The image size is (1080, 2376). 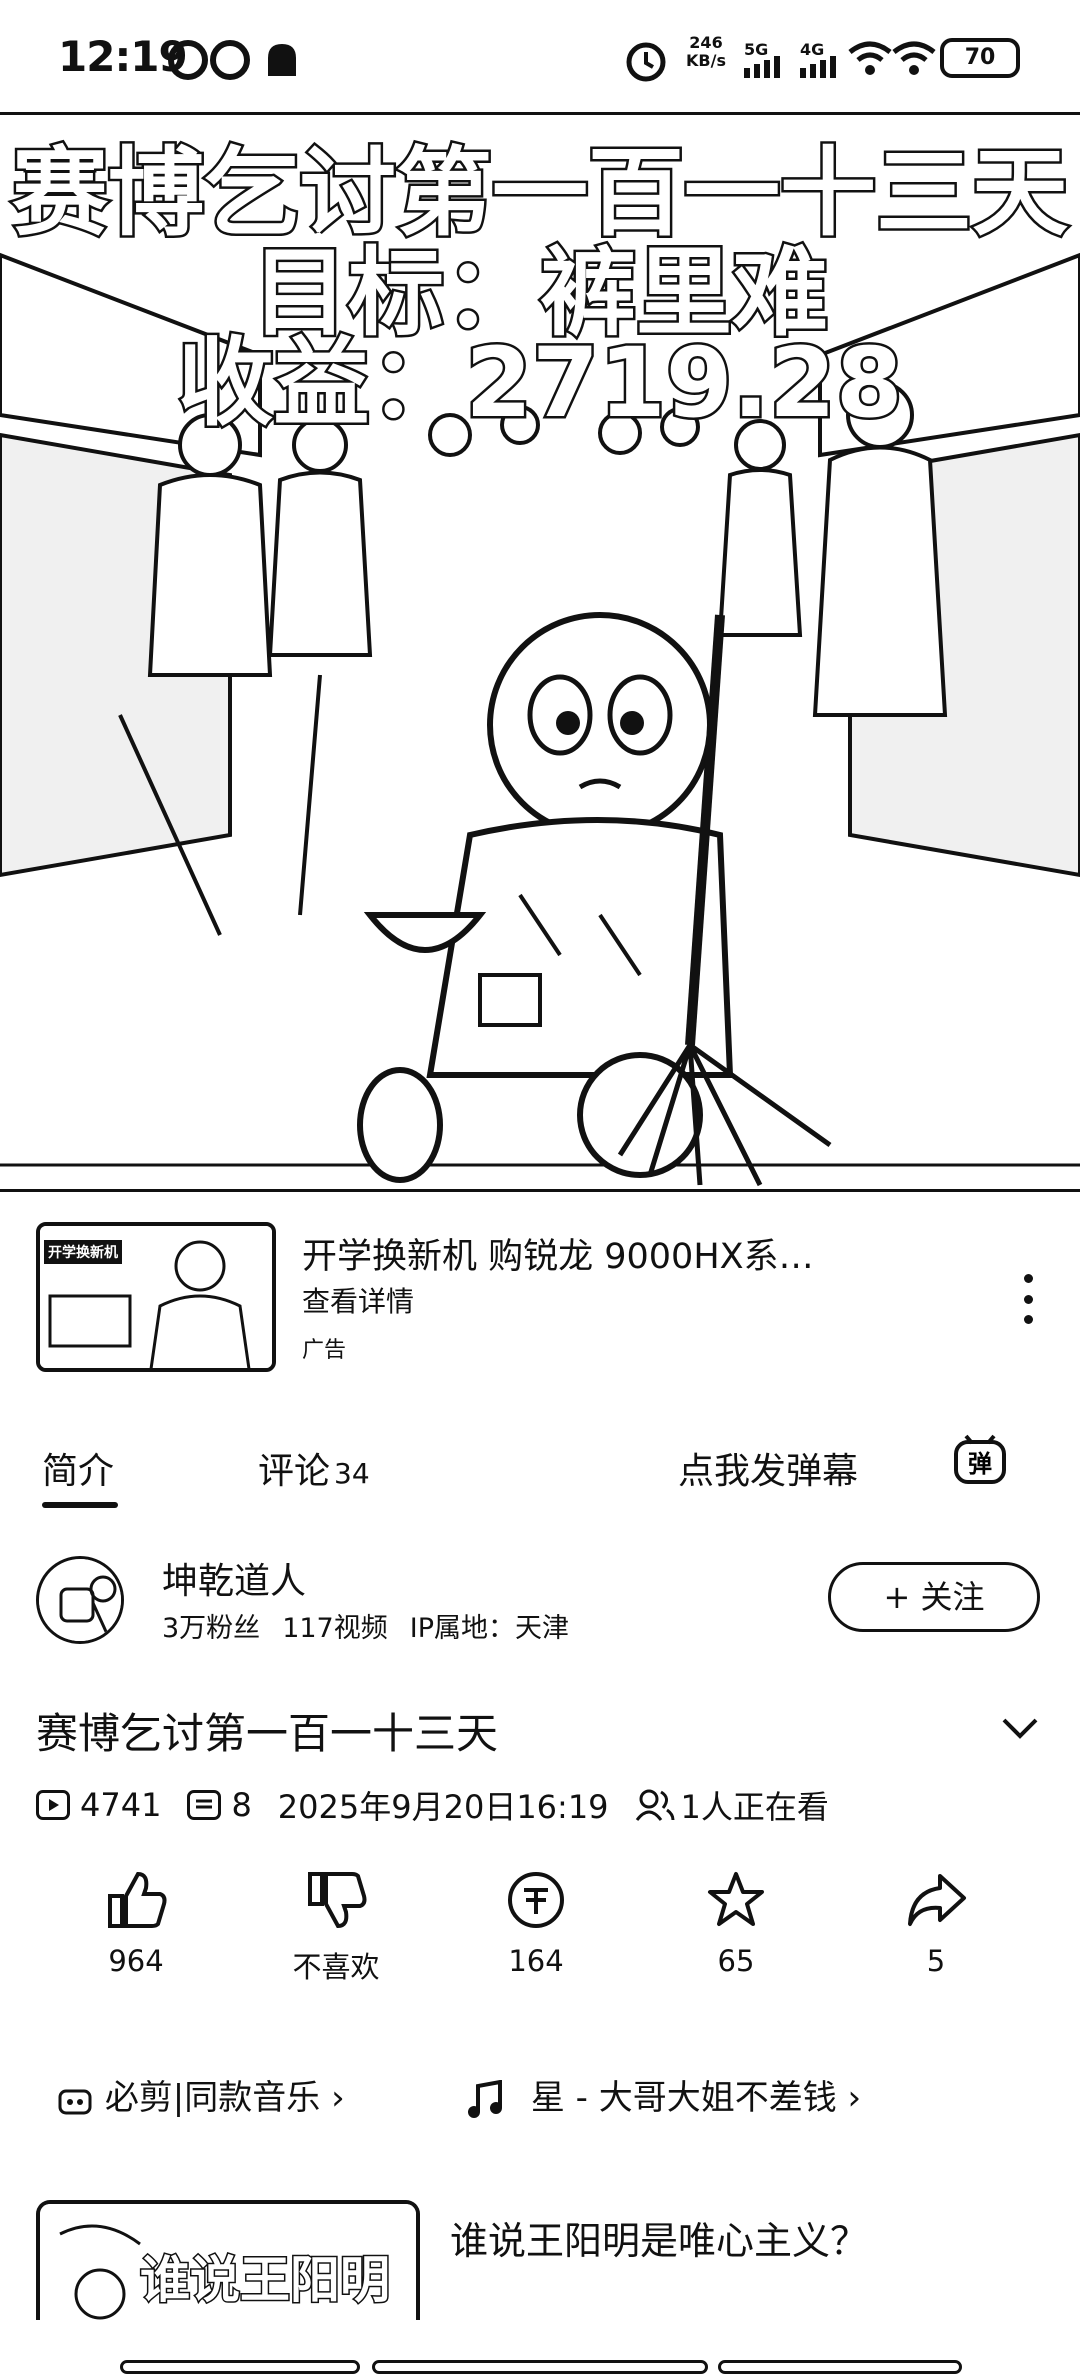 I want to click on bicut-icon, so click(x=75, y=2101).